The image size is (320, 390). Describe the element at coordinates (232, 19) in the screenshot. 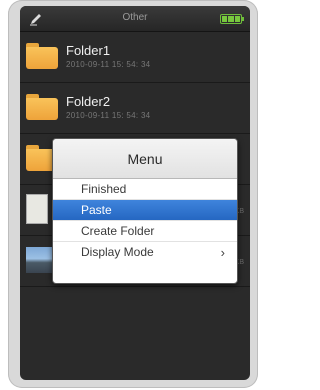

I see `battery-icon` at that location.